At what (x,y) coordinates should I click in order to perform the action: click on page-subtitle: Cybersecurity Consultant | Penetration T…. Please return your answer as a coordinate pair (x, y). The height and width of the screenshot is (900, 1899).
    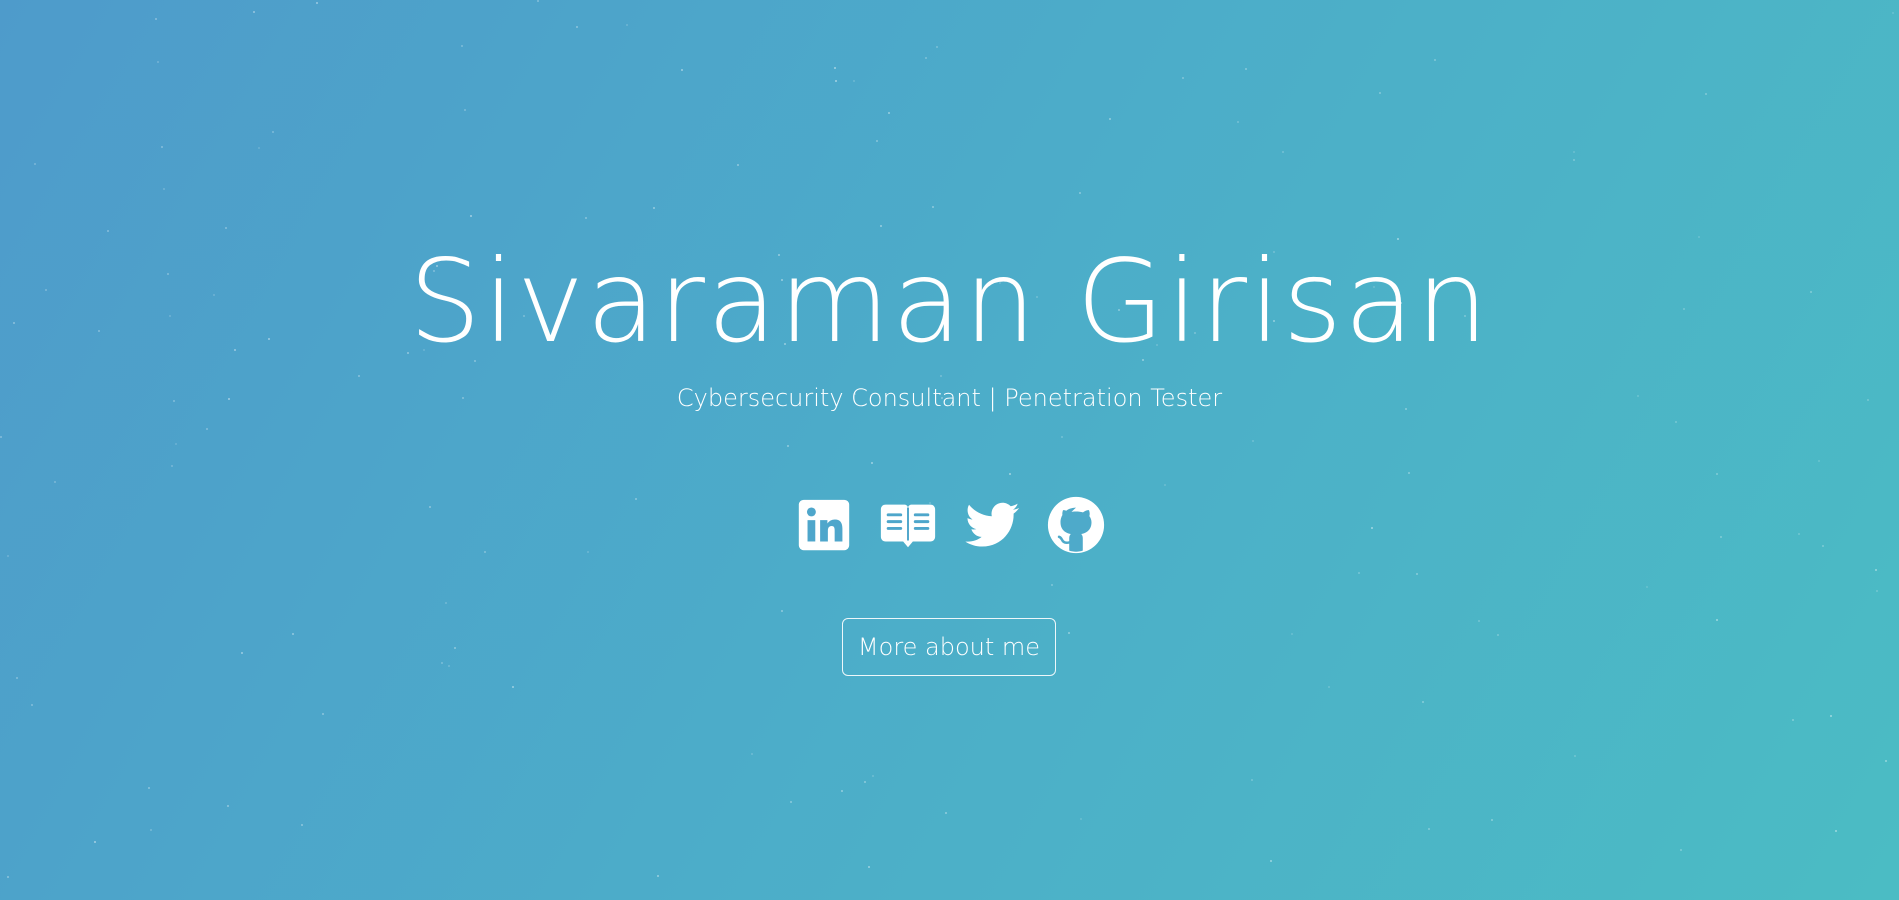
    Looking at the image, I should click on (949, 398).